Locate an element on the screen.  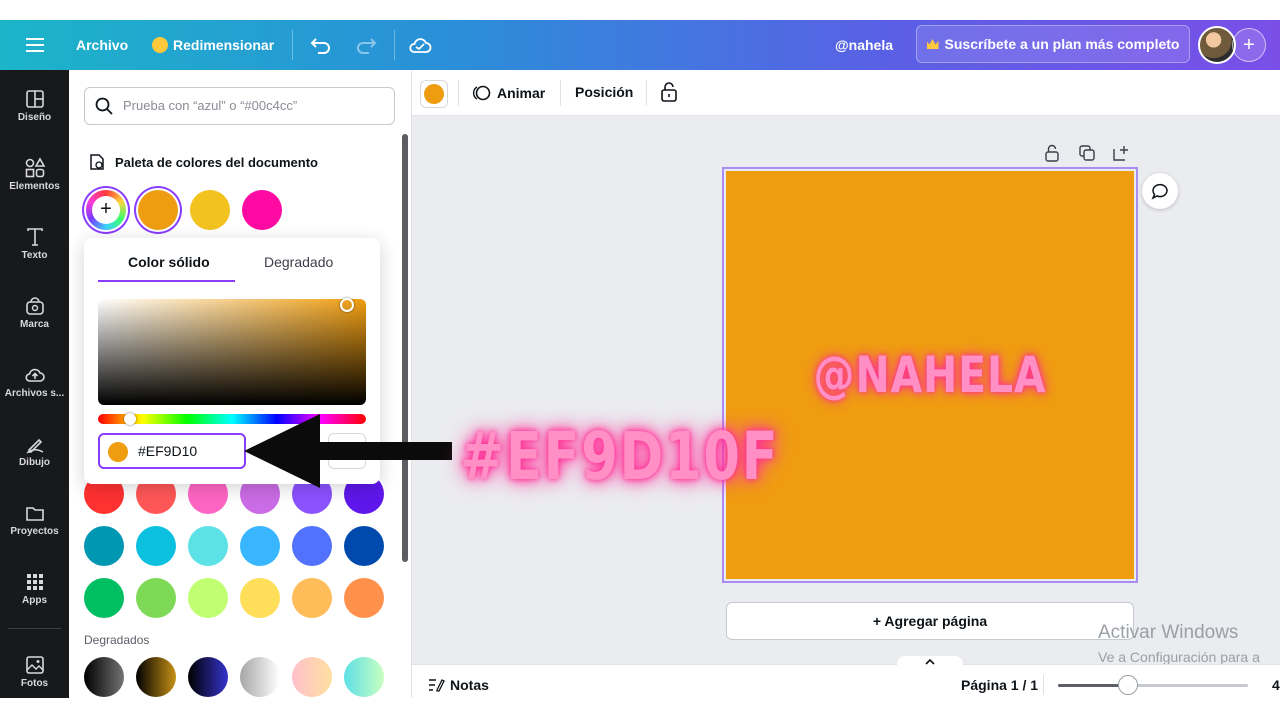
rail-label: Fotos is located at coordinates (34, 683).